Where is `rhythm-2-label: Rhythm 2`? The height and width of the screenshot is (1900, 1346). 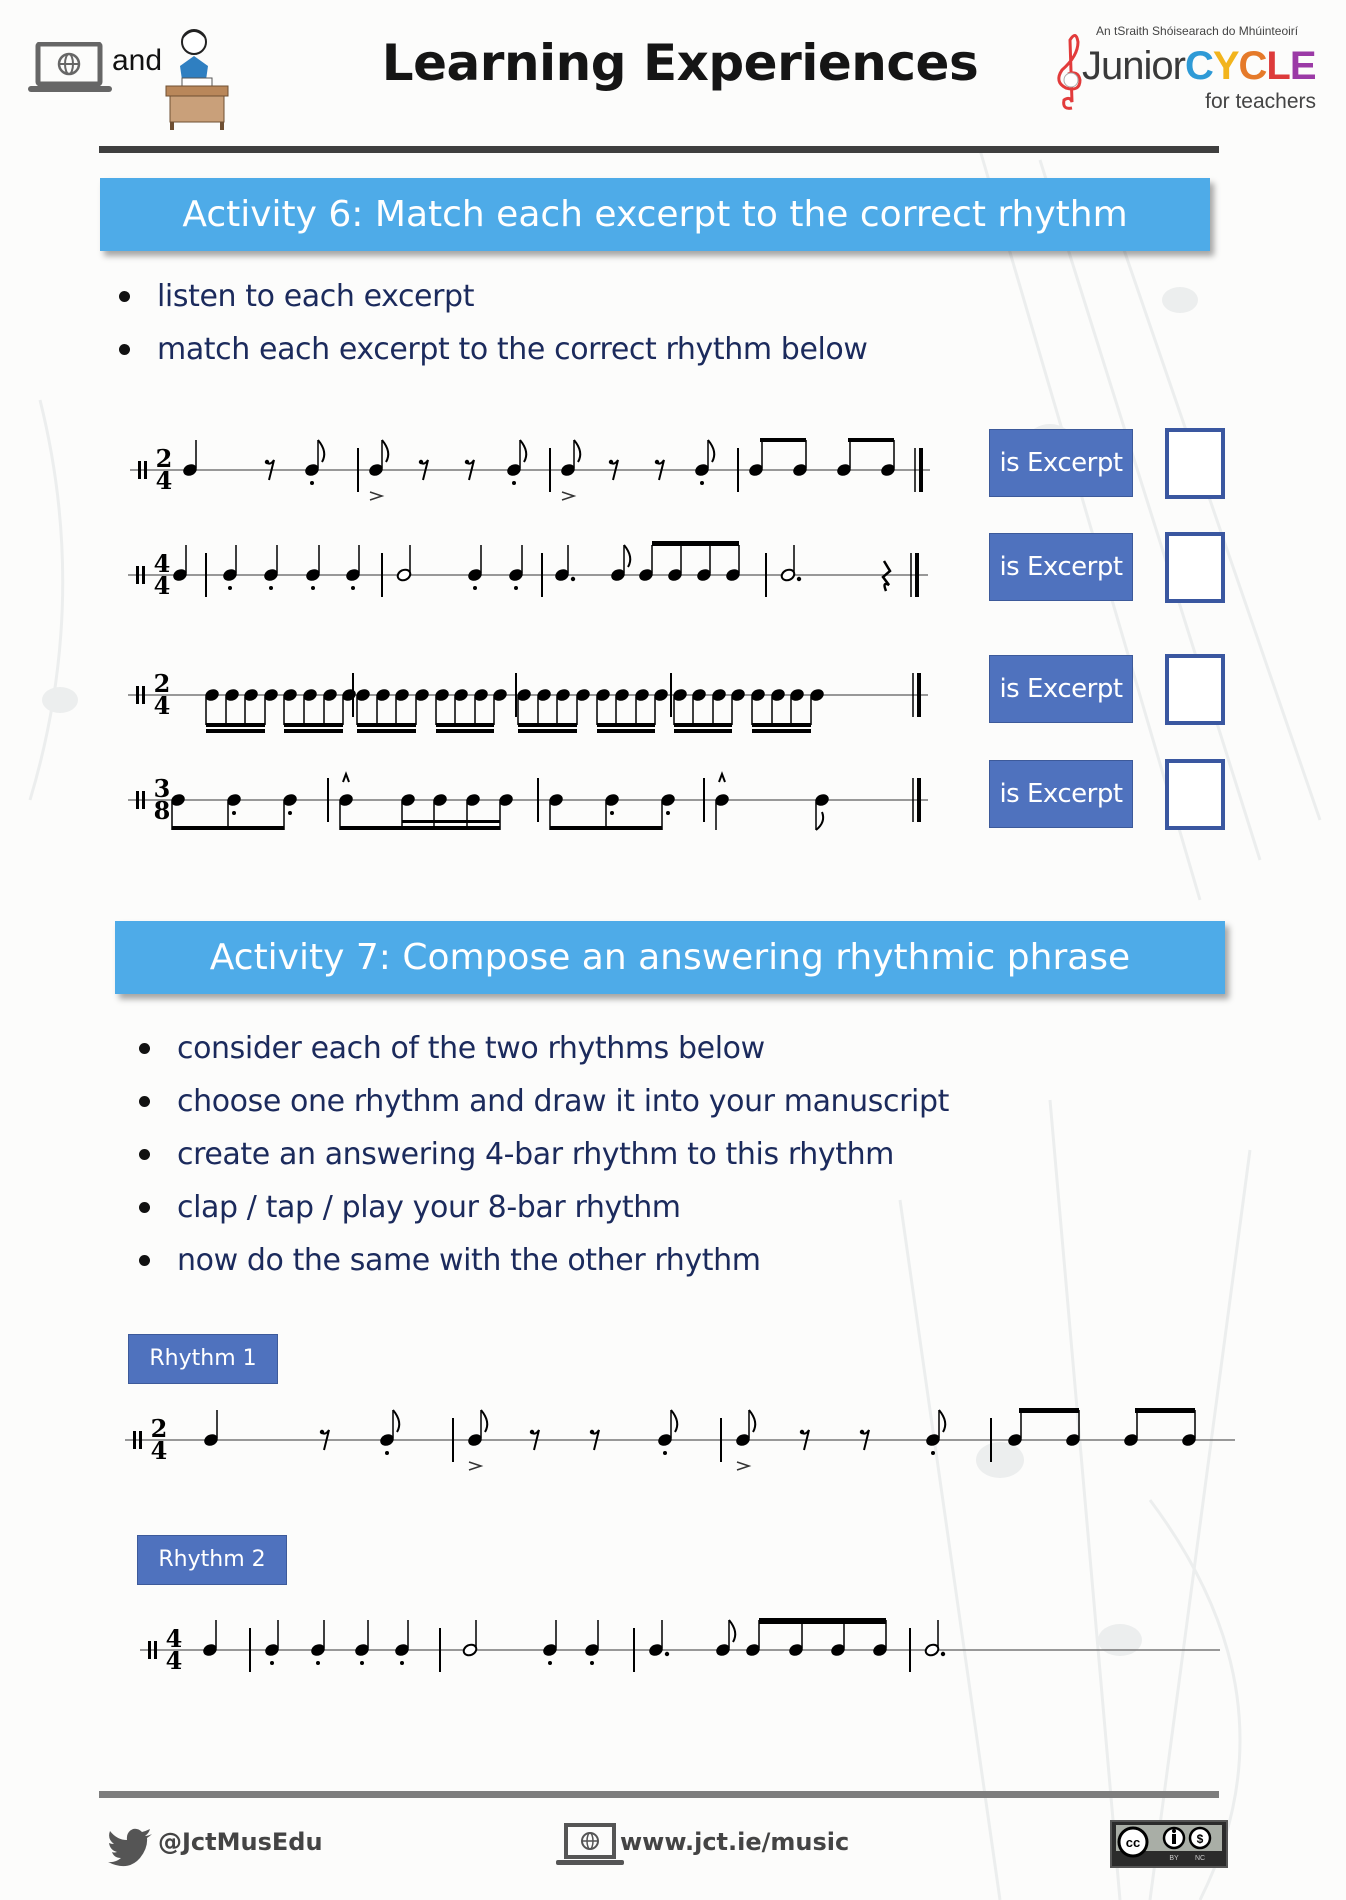 rhythm-2-label: Rhythm 2 is located at coordinates (212, 1560).